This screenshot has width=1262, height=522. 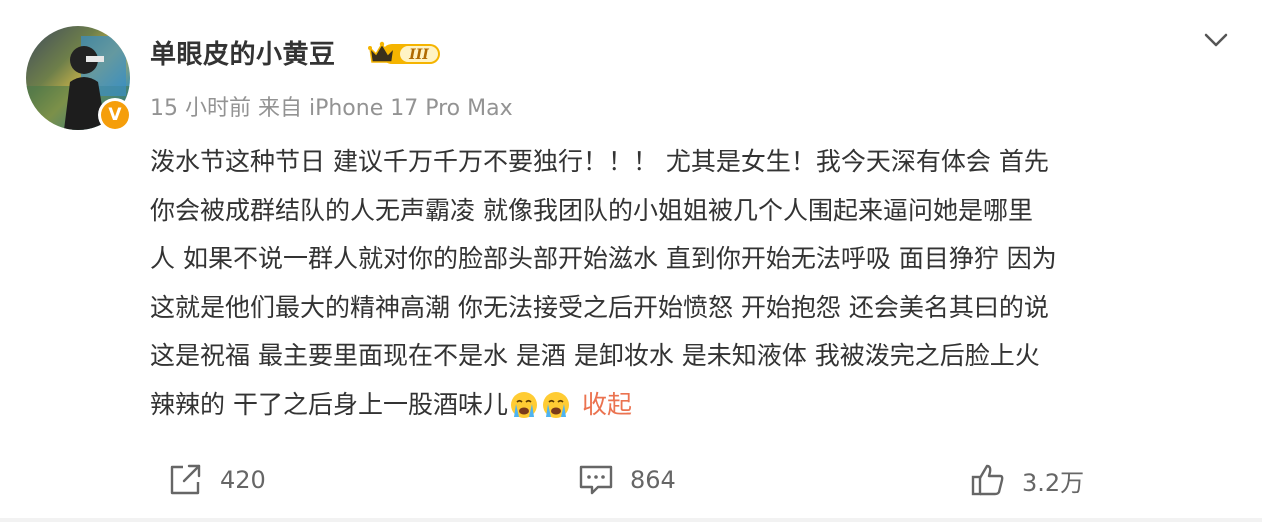 I want to click on share-button: 420, so click(x=217, y=480).